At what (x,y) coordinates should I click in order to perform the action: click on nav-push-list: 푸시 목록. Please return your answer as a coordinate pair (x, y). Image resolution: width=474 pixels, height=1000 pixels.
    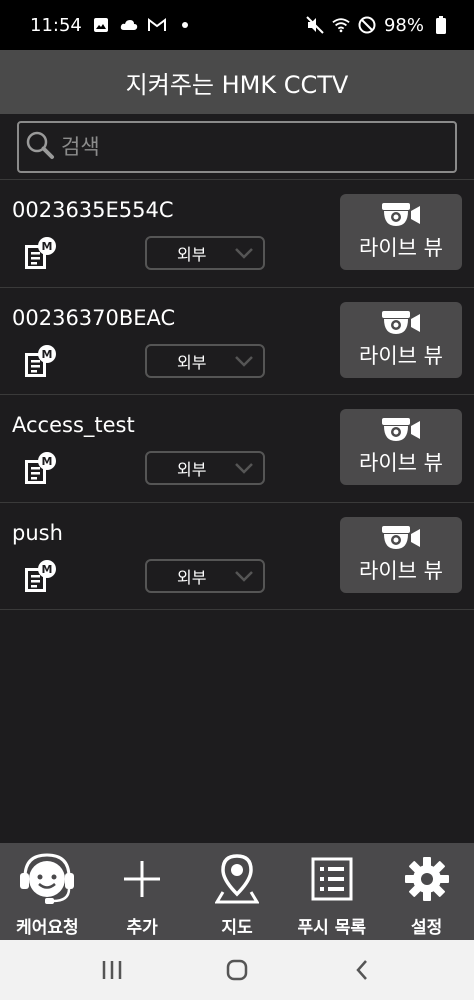
    Looking at the image, I should click on (331, 891).